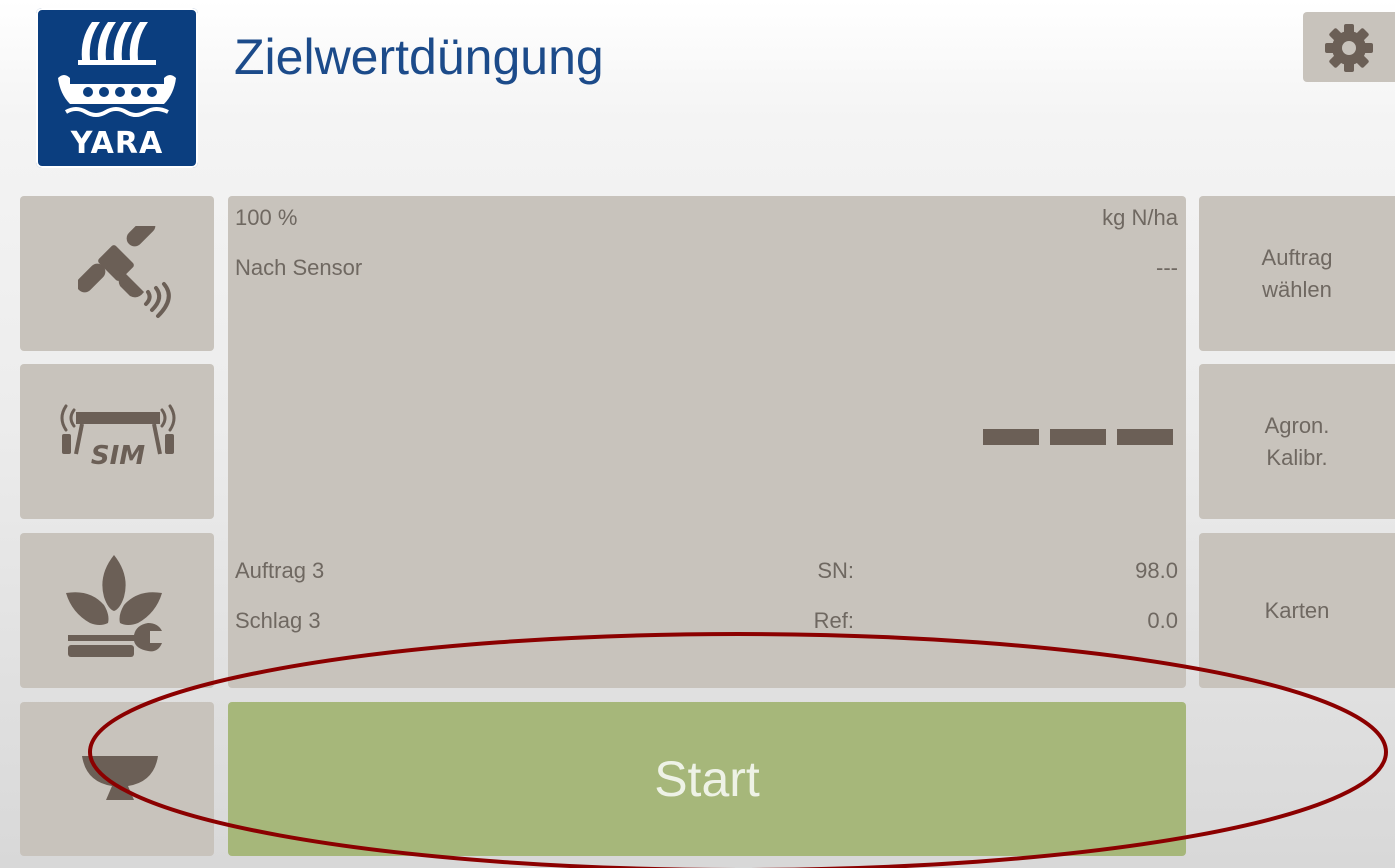 This screenshot has height=868, width=1395. What do you see at coordinates (118, 456) in the screenshot?
I see `svg-text: SIM` at bounding box center [118, 456].